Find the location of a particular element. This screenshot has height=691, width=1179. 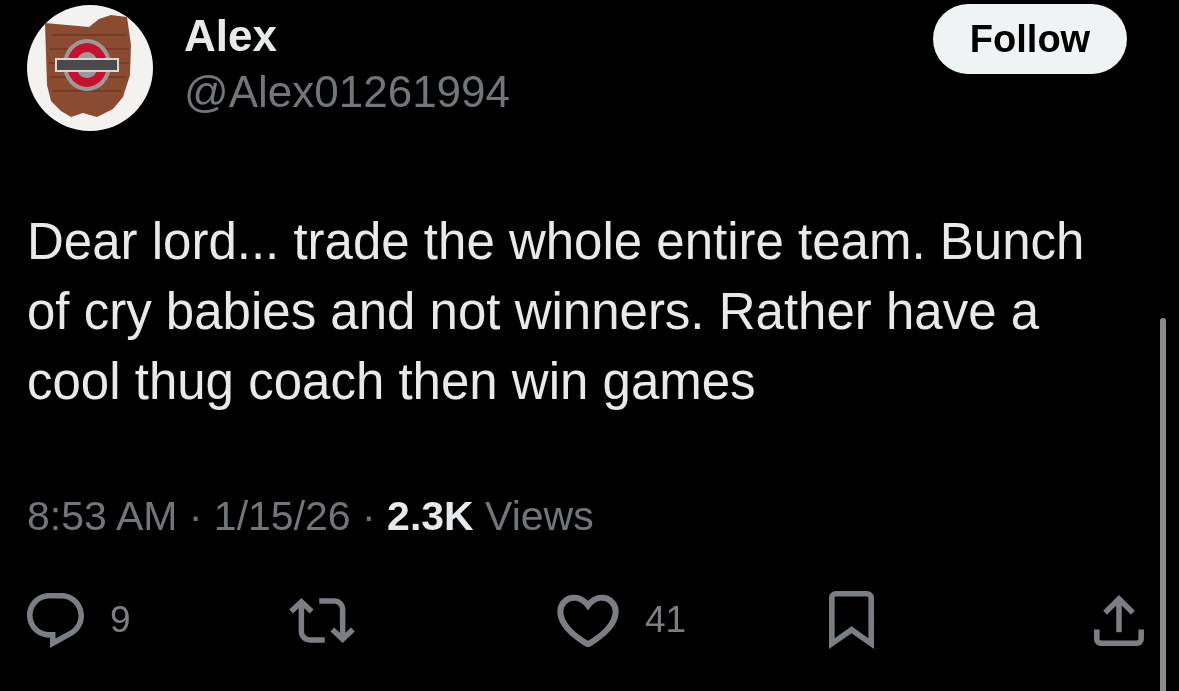

share-icon is located at coordinates (1119, 620).